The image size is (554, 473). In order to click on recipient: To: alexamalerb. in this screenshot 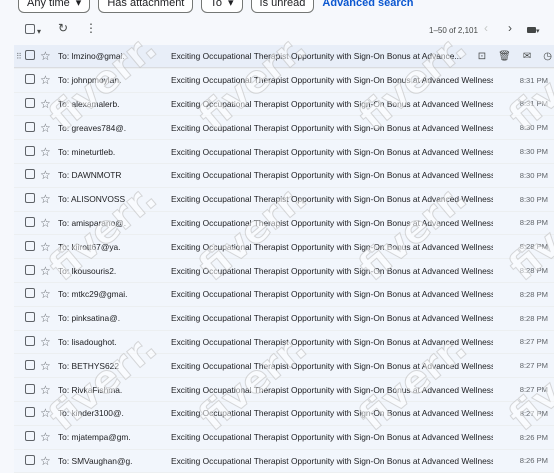, I will do `click(89, 103)`.